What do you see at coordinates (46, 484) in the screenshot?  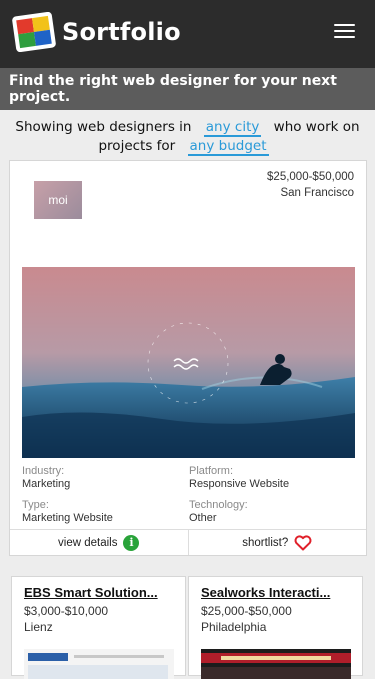 I see `industry-value: Marketing` at bounding box center [46, 484].